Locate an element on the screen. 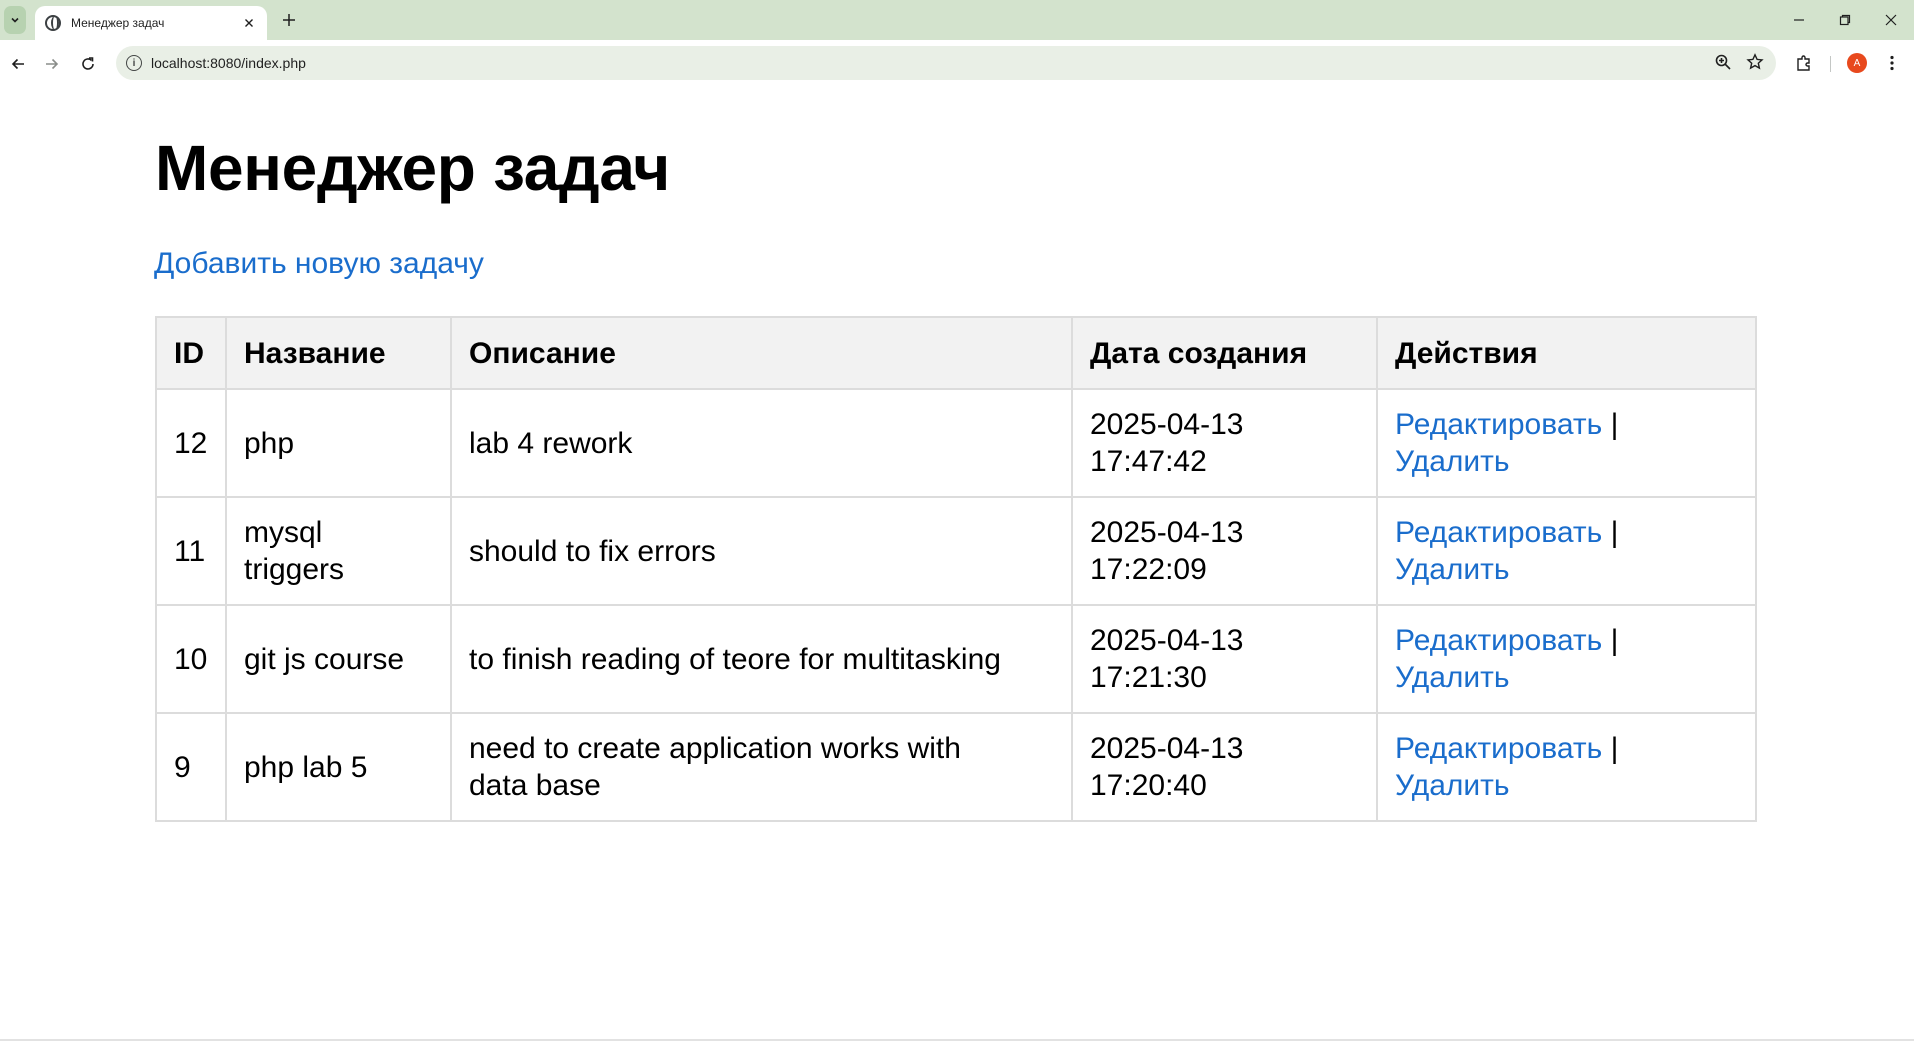 This screenshot has height=1041, width=1914. created-time: 17:21:30 is located at coordinates (1148, 677).